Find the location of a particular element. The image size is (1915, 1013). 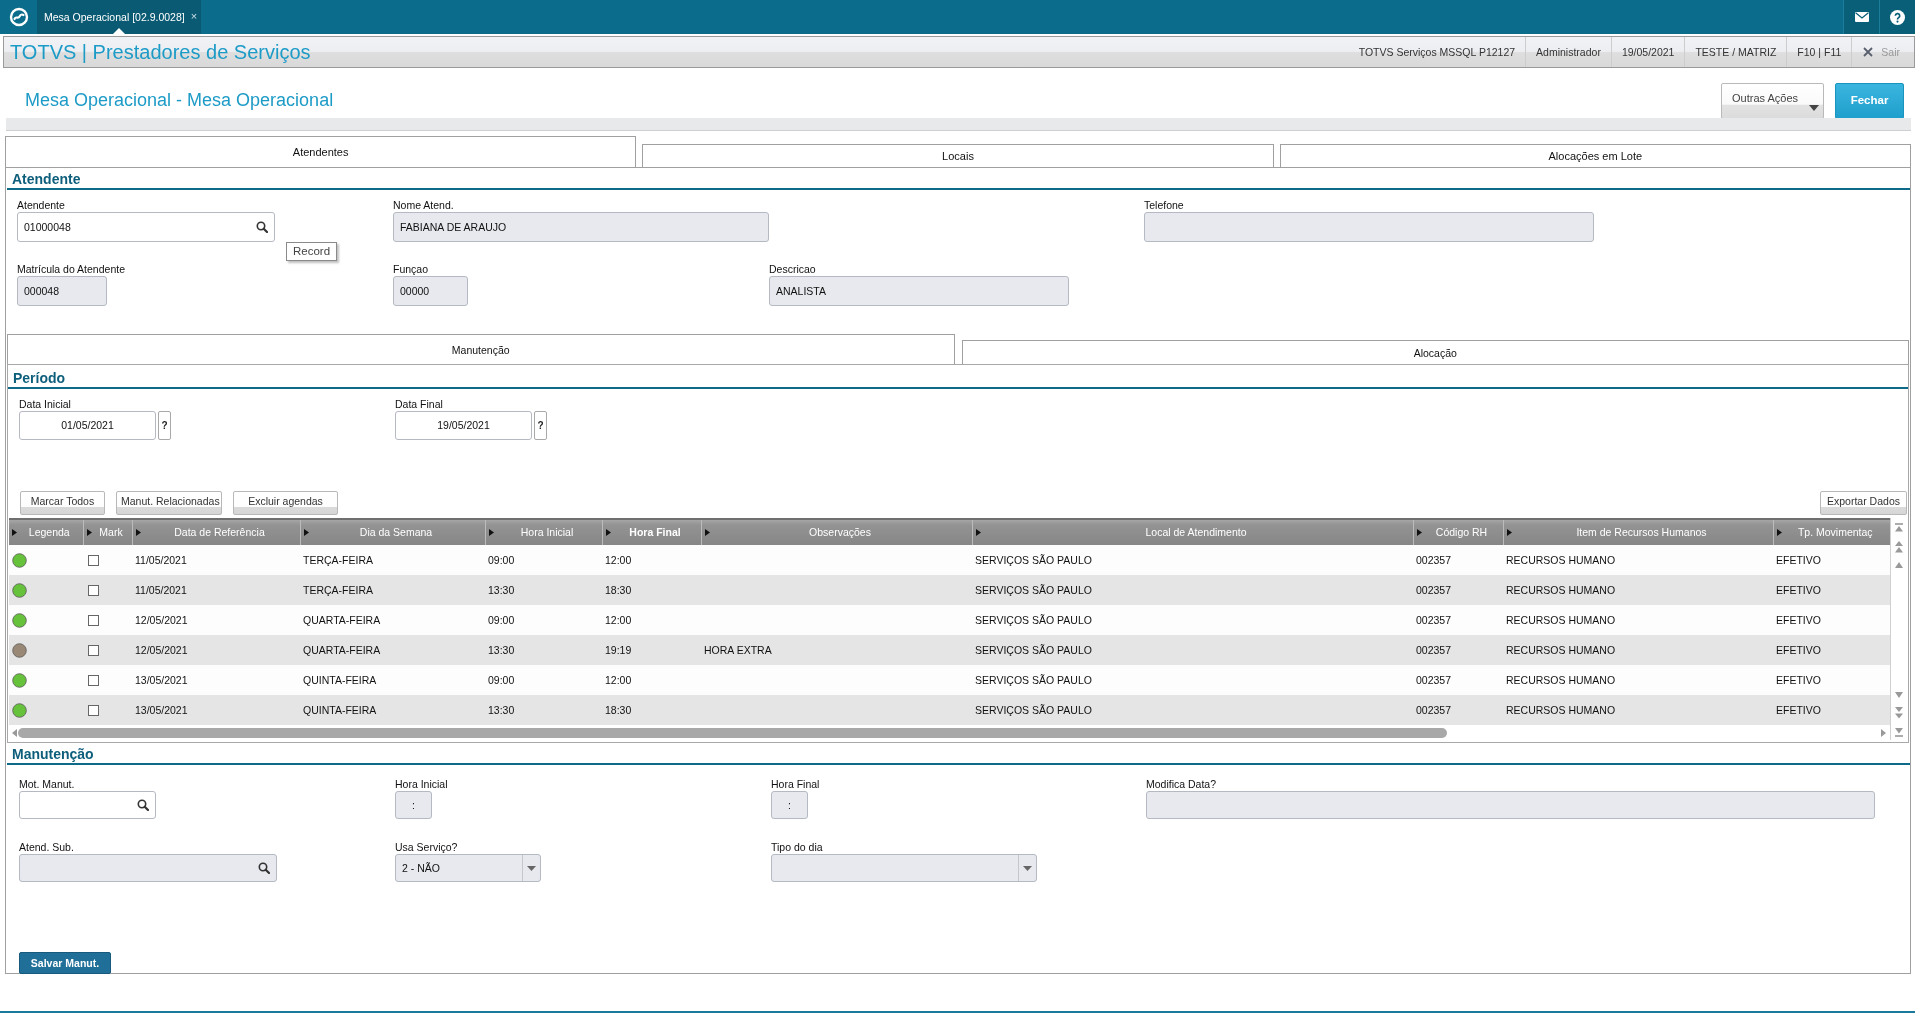

table-cell: QUARTA-FEIRA is located at coordinates (392, 650).